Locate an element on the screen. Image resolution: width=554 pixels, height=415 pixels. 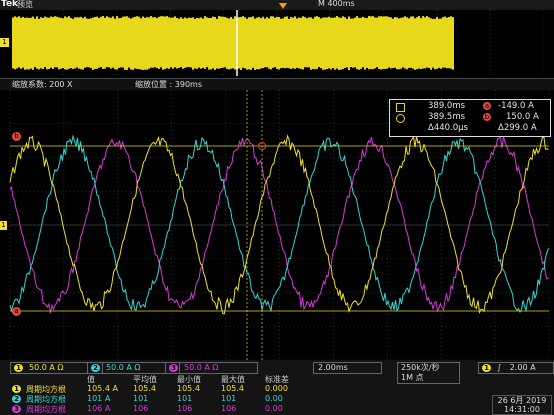
cursor-b-marker: b is located at coordinates (16, 136).